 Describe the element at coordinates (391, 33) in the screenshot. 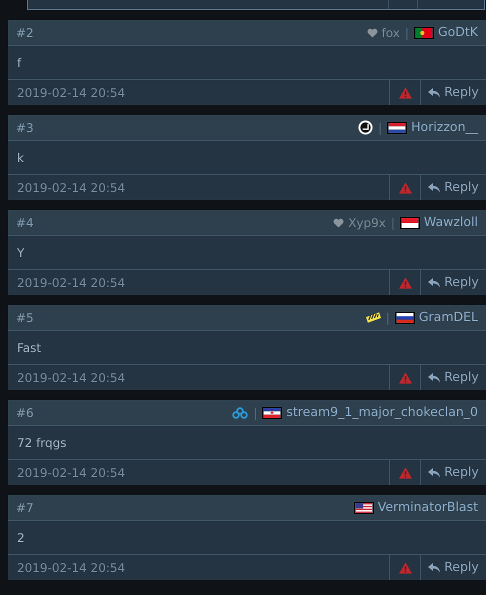

I see `supporter-name: fox` at that location.